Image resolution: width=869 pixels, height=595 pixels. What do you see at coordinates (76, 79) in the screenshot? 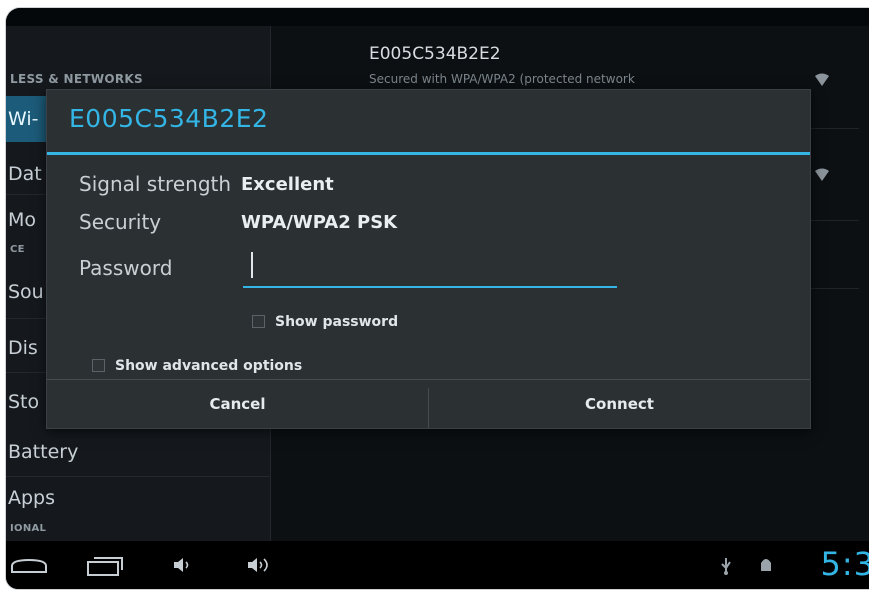
I see `category-wireless-networks: LESS & NETWORKS` at bounding box center [76, 79].